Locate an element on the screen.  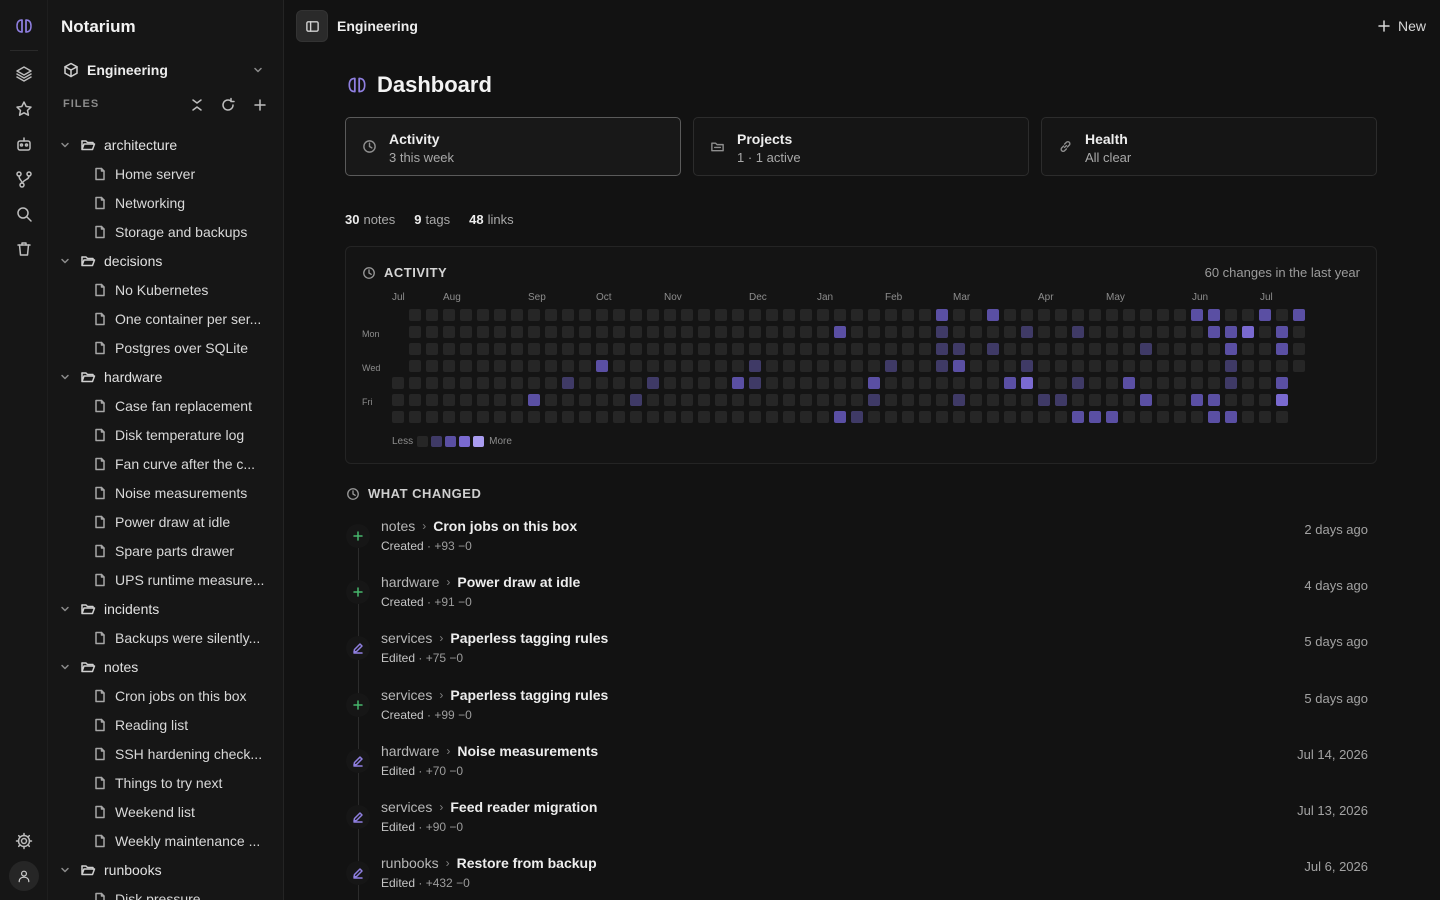
chevron-down-icon is located at coordinates (65, 870).